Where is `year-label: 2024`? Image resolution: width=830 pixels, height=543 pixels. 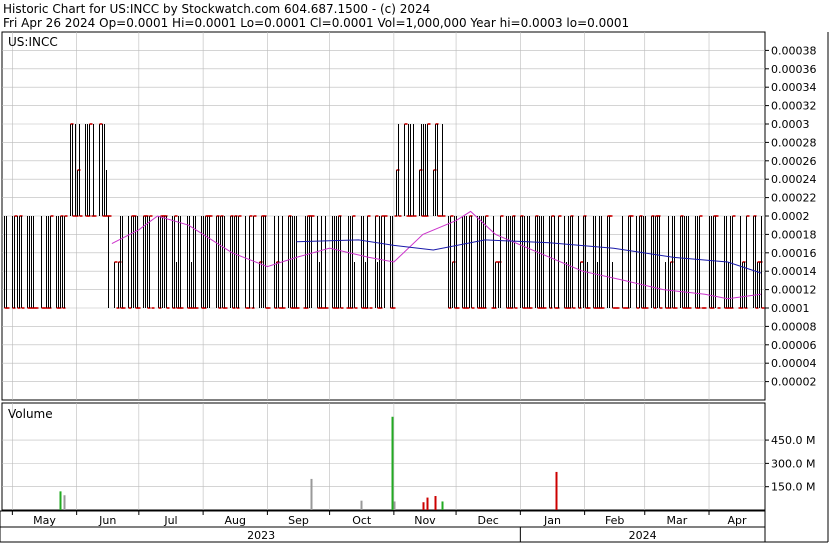 year-label: 2024 is located at coordinates (643, 535).